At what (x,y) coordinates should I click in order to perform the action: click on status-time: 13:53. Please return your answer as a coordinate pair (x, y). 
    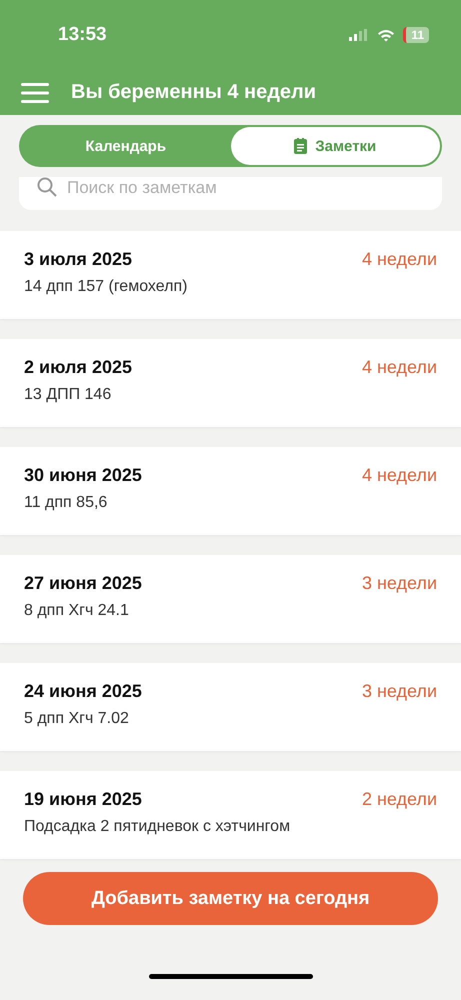
    Looking at the image, I should click on (82, 35).